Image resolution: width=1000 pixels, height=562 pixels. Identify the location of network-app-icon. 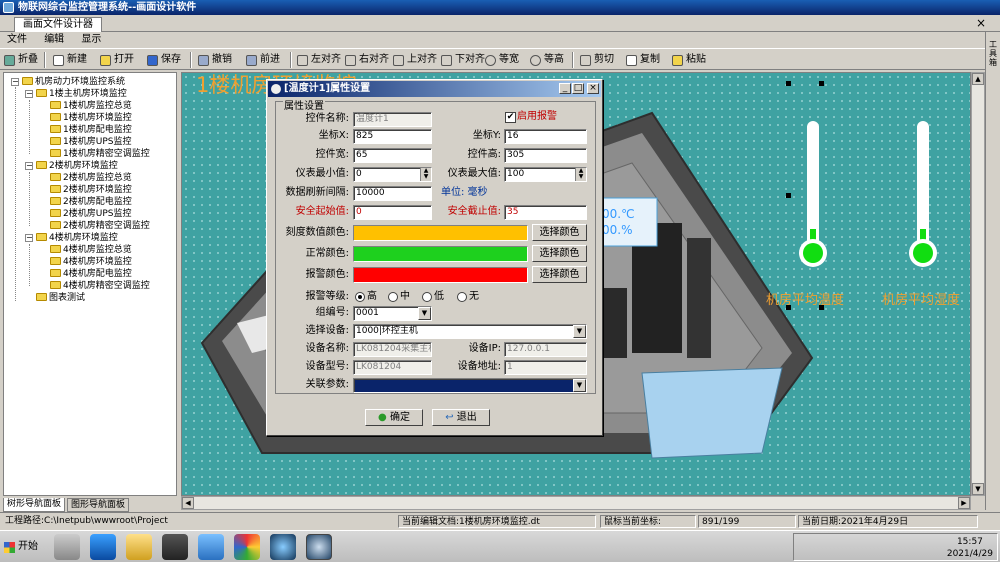
(67, 547).